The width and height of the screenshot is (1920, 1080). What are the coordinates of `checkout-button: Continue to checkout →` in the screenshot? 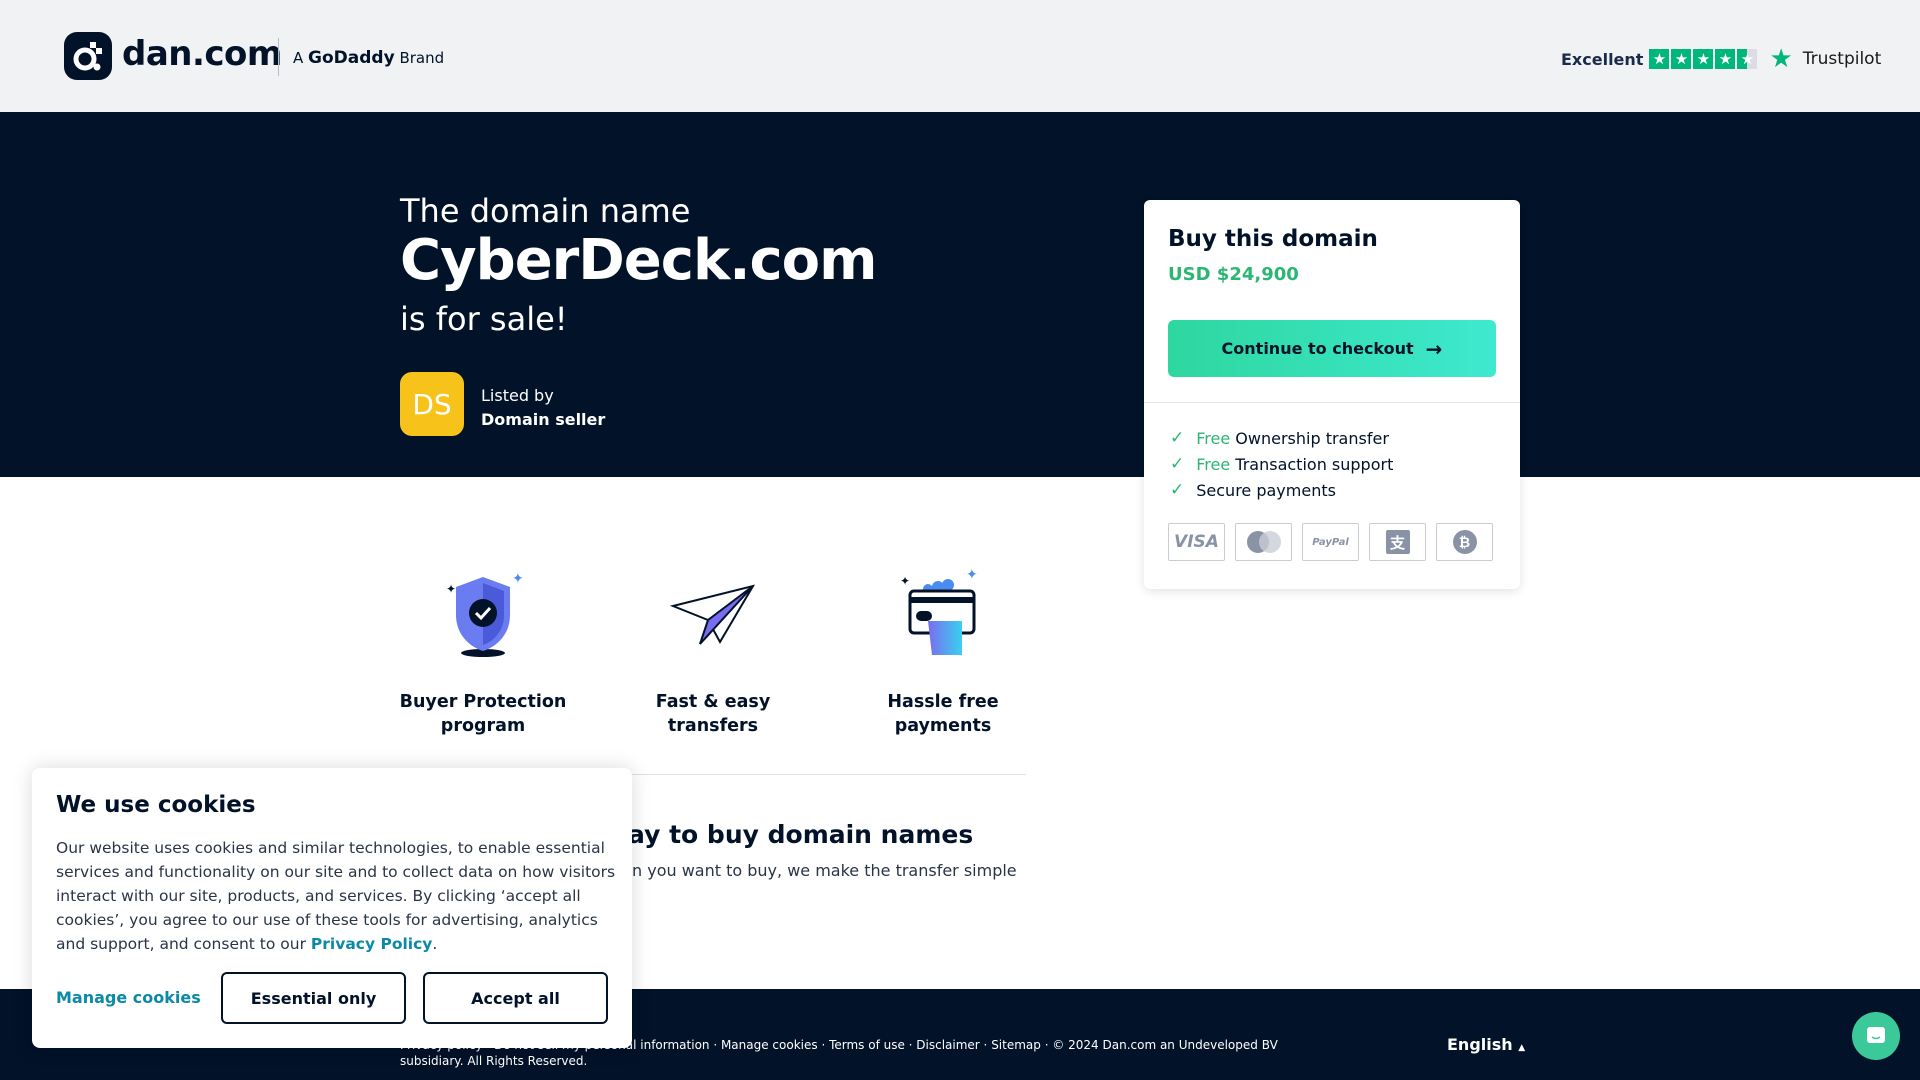 It's located at (1332, 348).